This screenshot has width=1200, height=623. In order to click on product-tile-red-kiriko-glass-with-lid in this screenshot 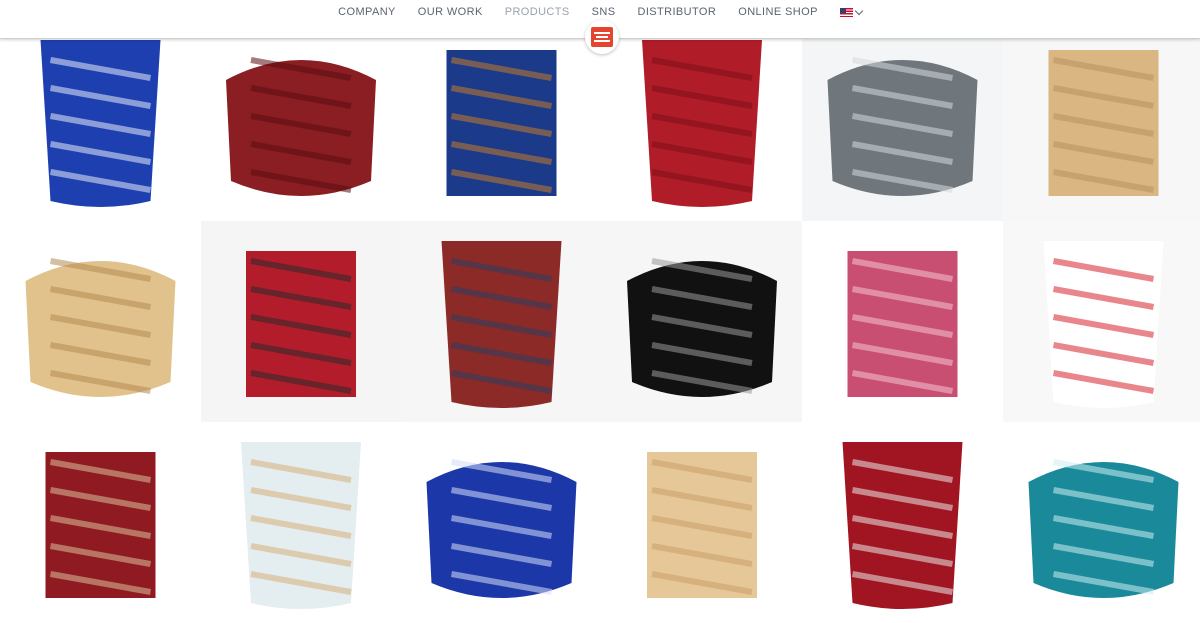, I will do `click(902, 522)`.